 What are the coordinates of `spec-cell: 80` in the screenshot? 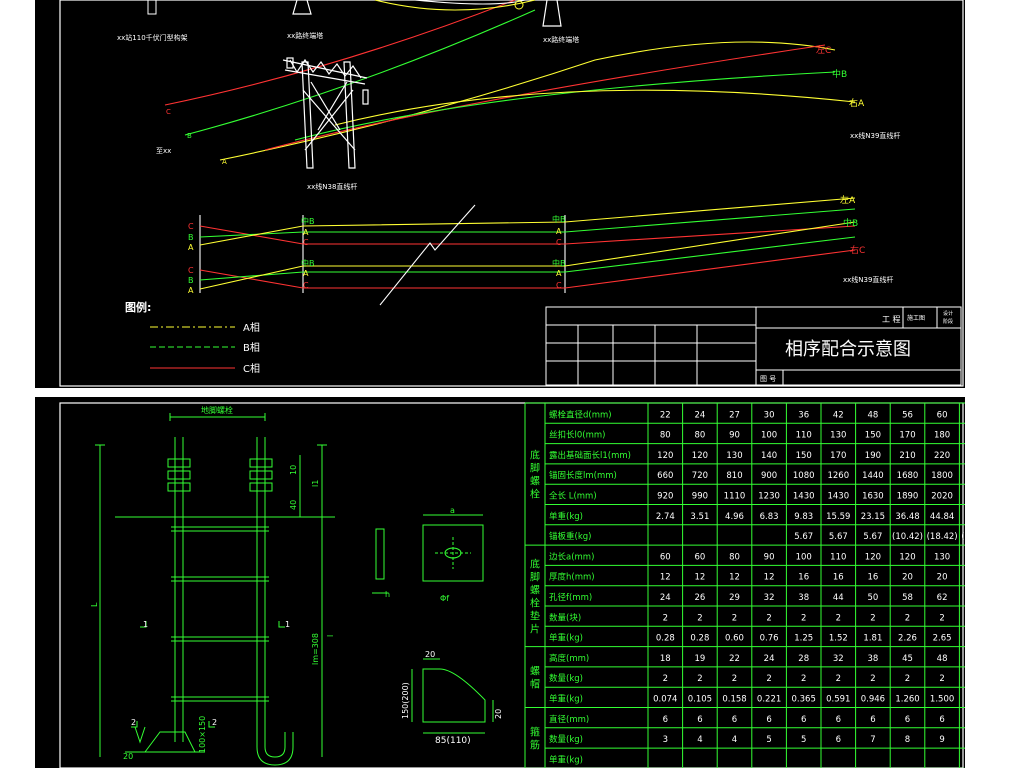 It's located at (734, 557).